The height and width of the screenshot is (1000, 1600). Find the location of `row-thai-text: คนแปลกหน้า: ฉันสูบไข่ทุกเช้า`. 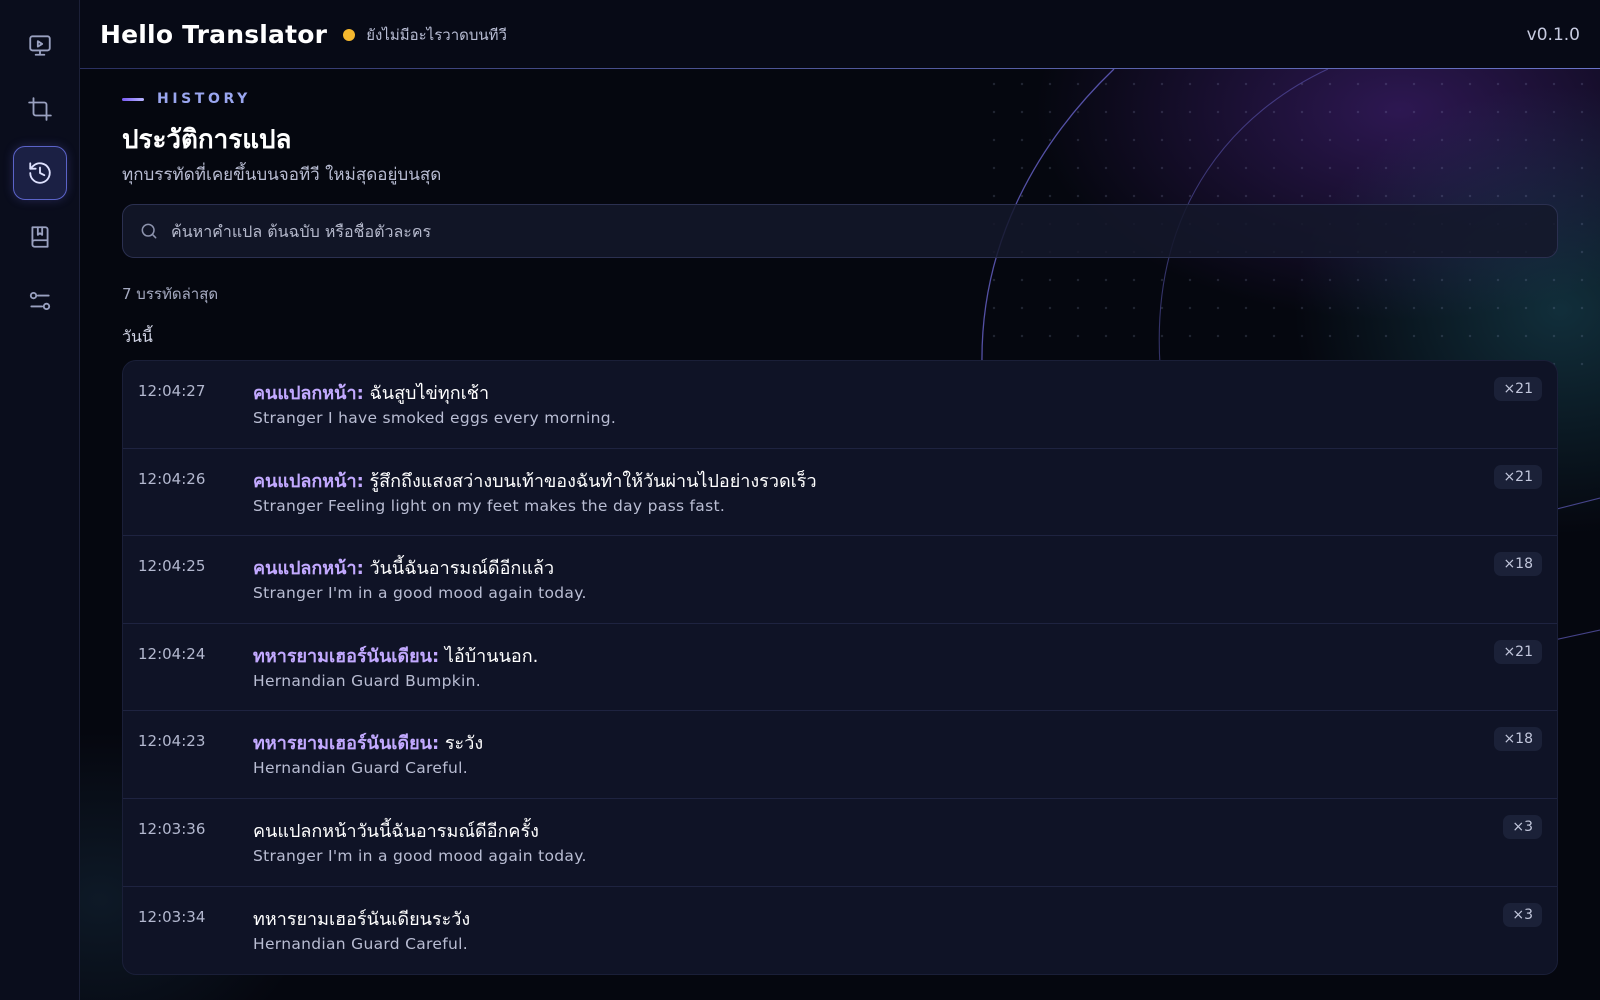

row-thai-text: คนแปลกหน้า: ฉันสูบไข่ทุกเช้า is located at coordinates (905, 391).